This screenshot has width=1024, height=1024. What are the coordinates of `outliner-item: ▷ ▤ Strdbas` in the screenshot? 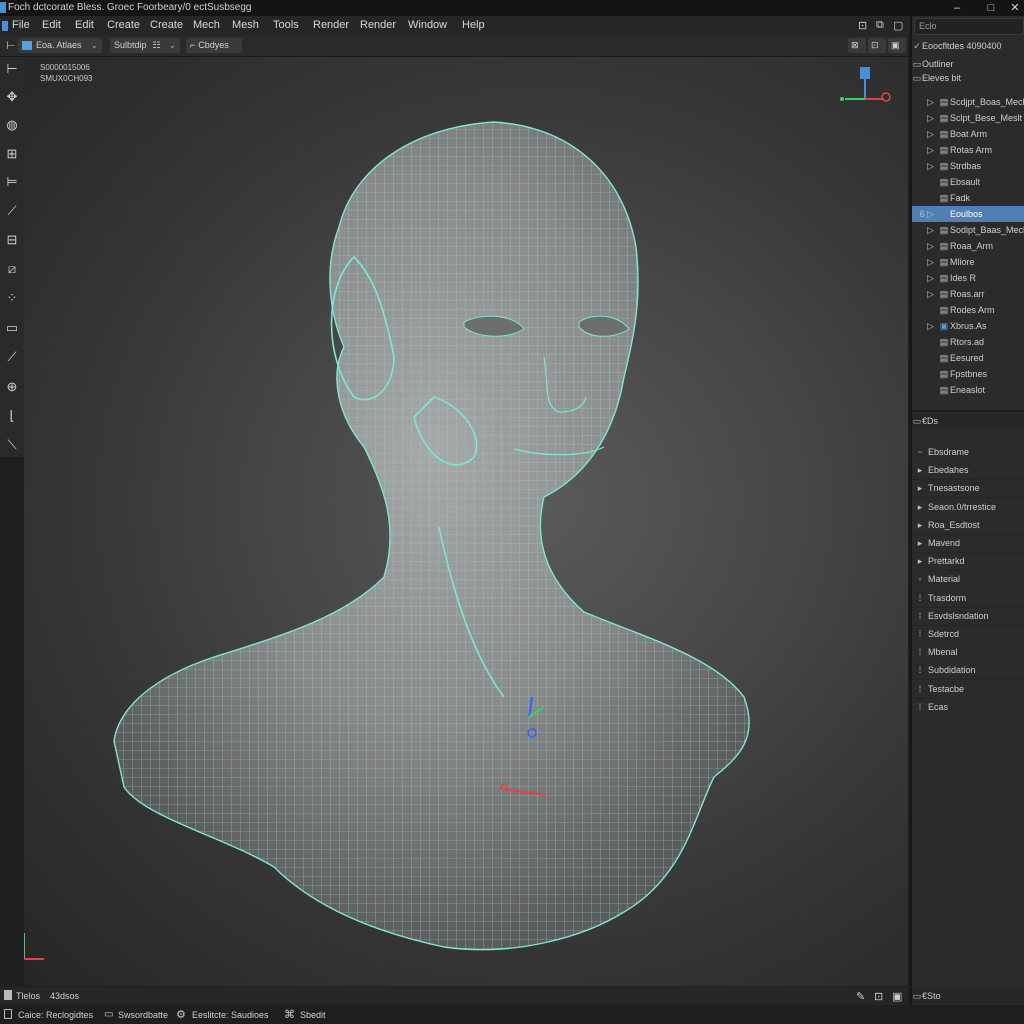 It's located at (968, 166).